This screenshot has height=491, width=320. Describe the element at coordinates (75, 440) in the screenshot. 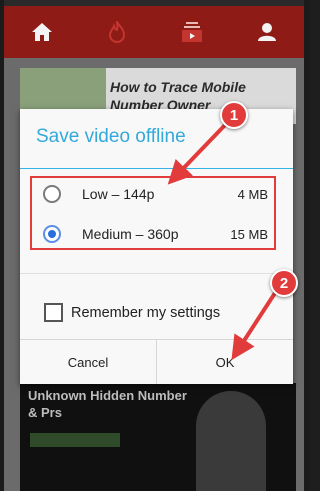

I see `thumbnail-caption-bar` at that location.